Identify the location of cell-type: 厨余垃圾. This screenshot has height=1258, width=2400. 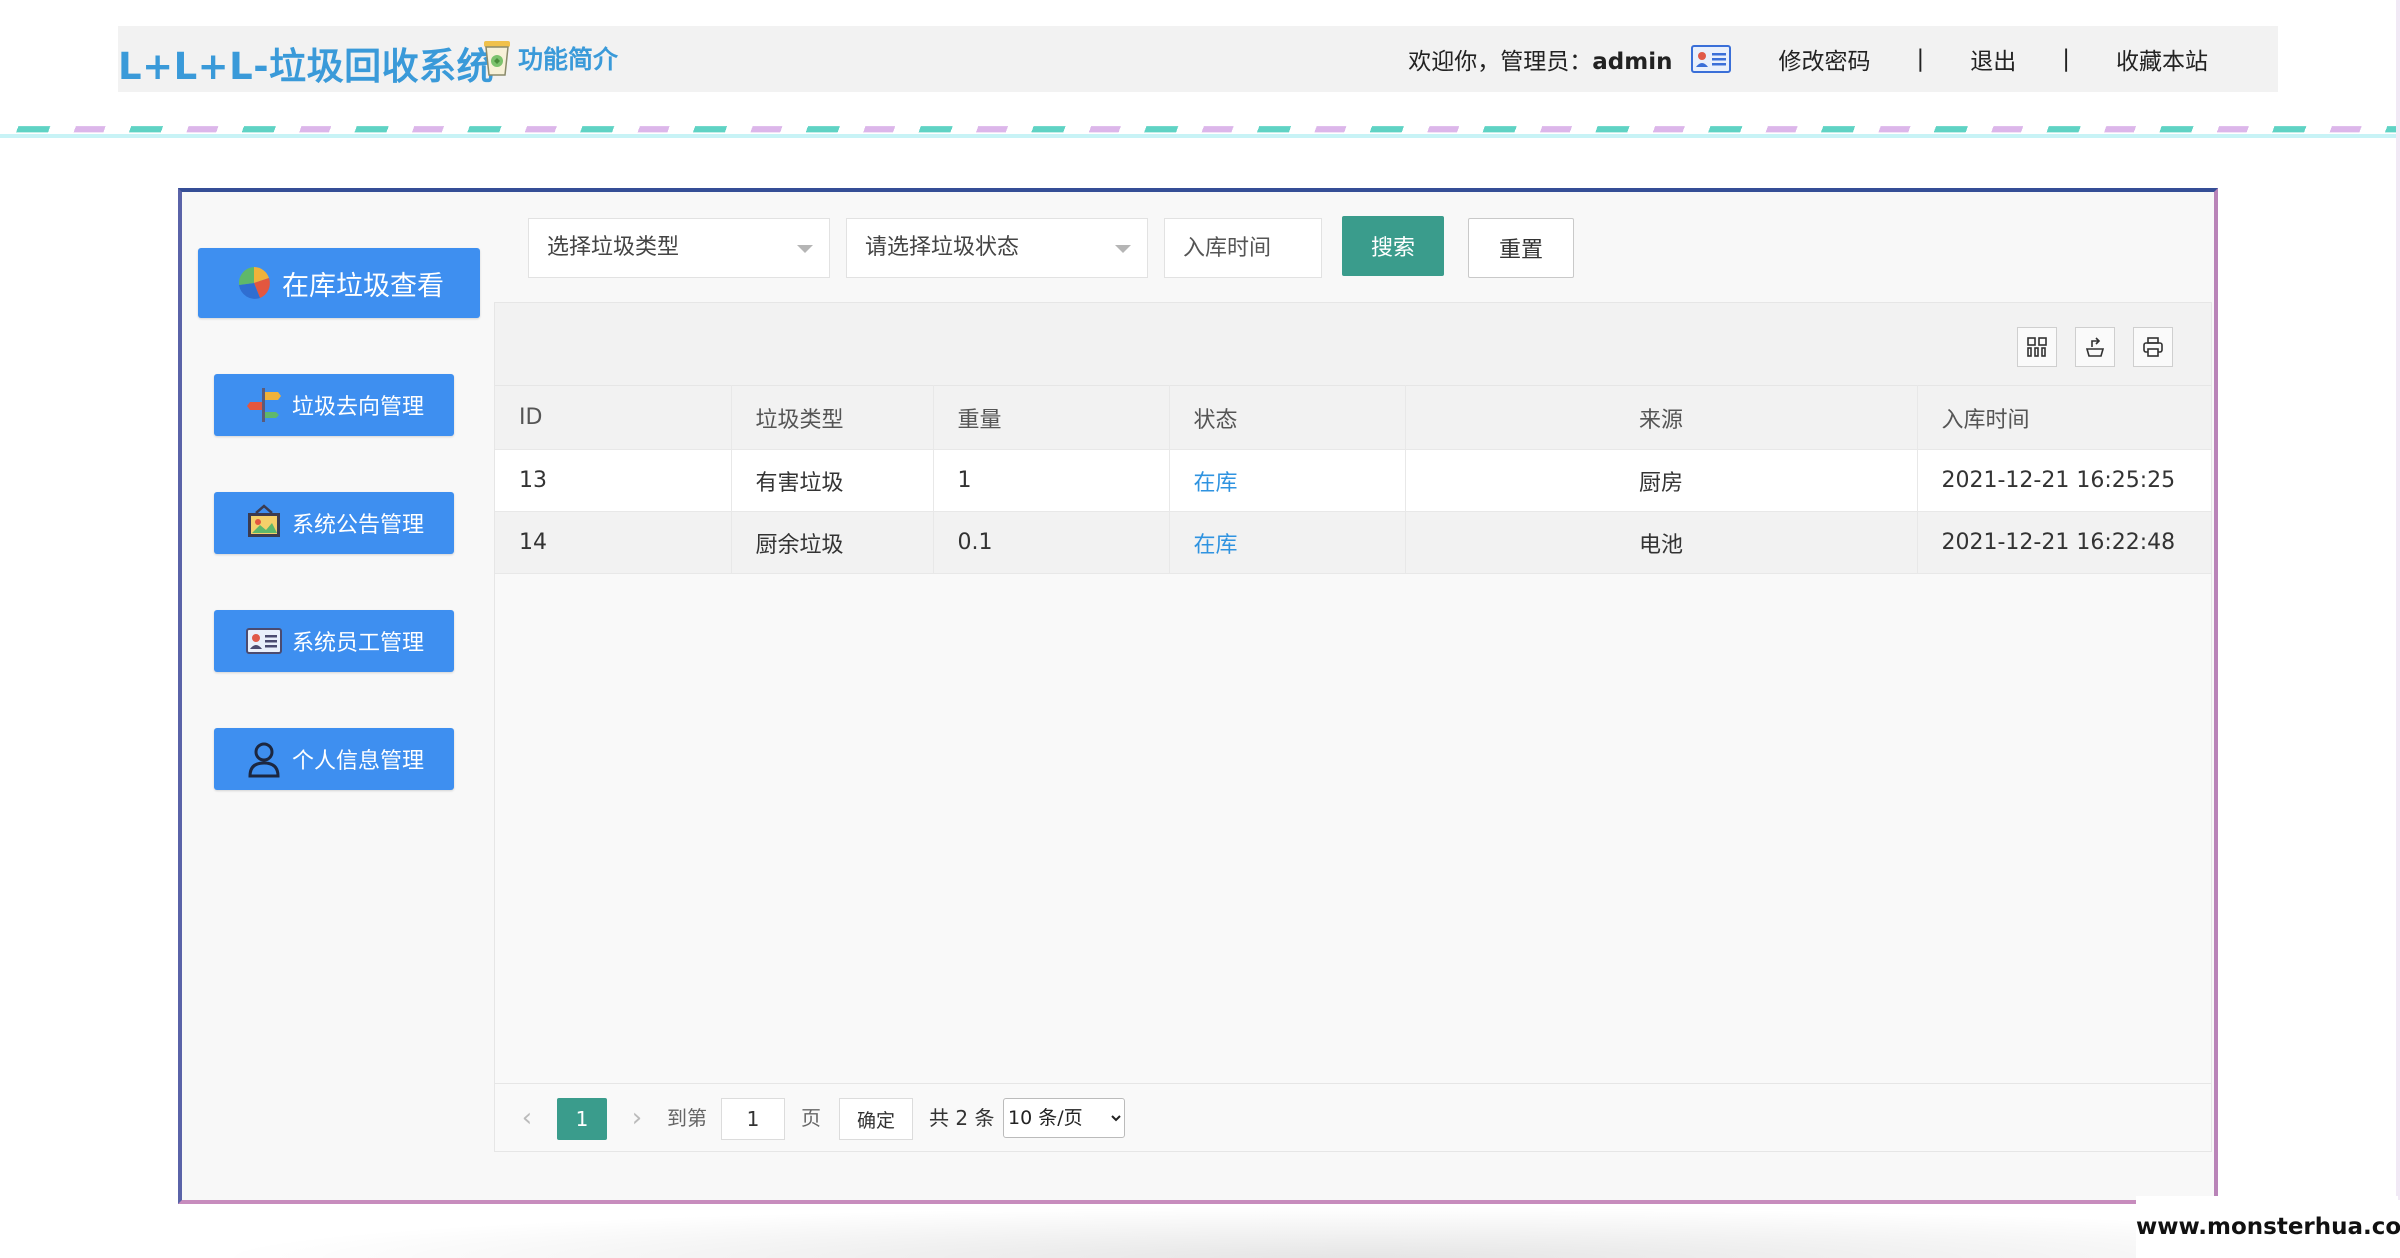
(832, 542).